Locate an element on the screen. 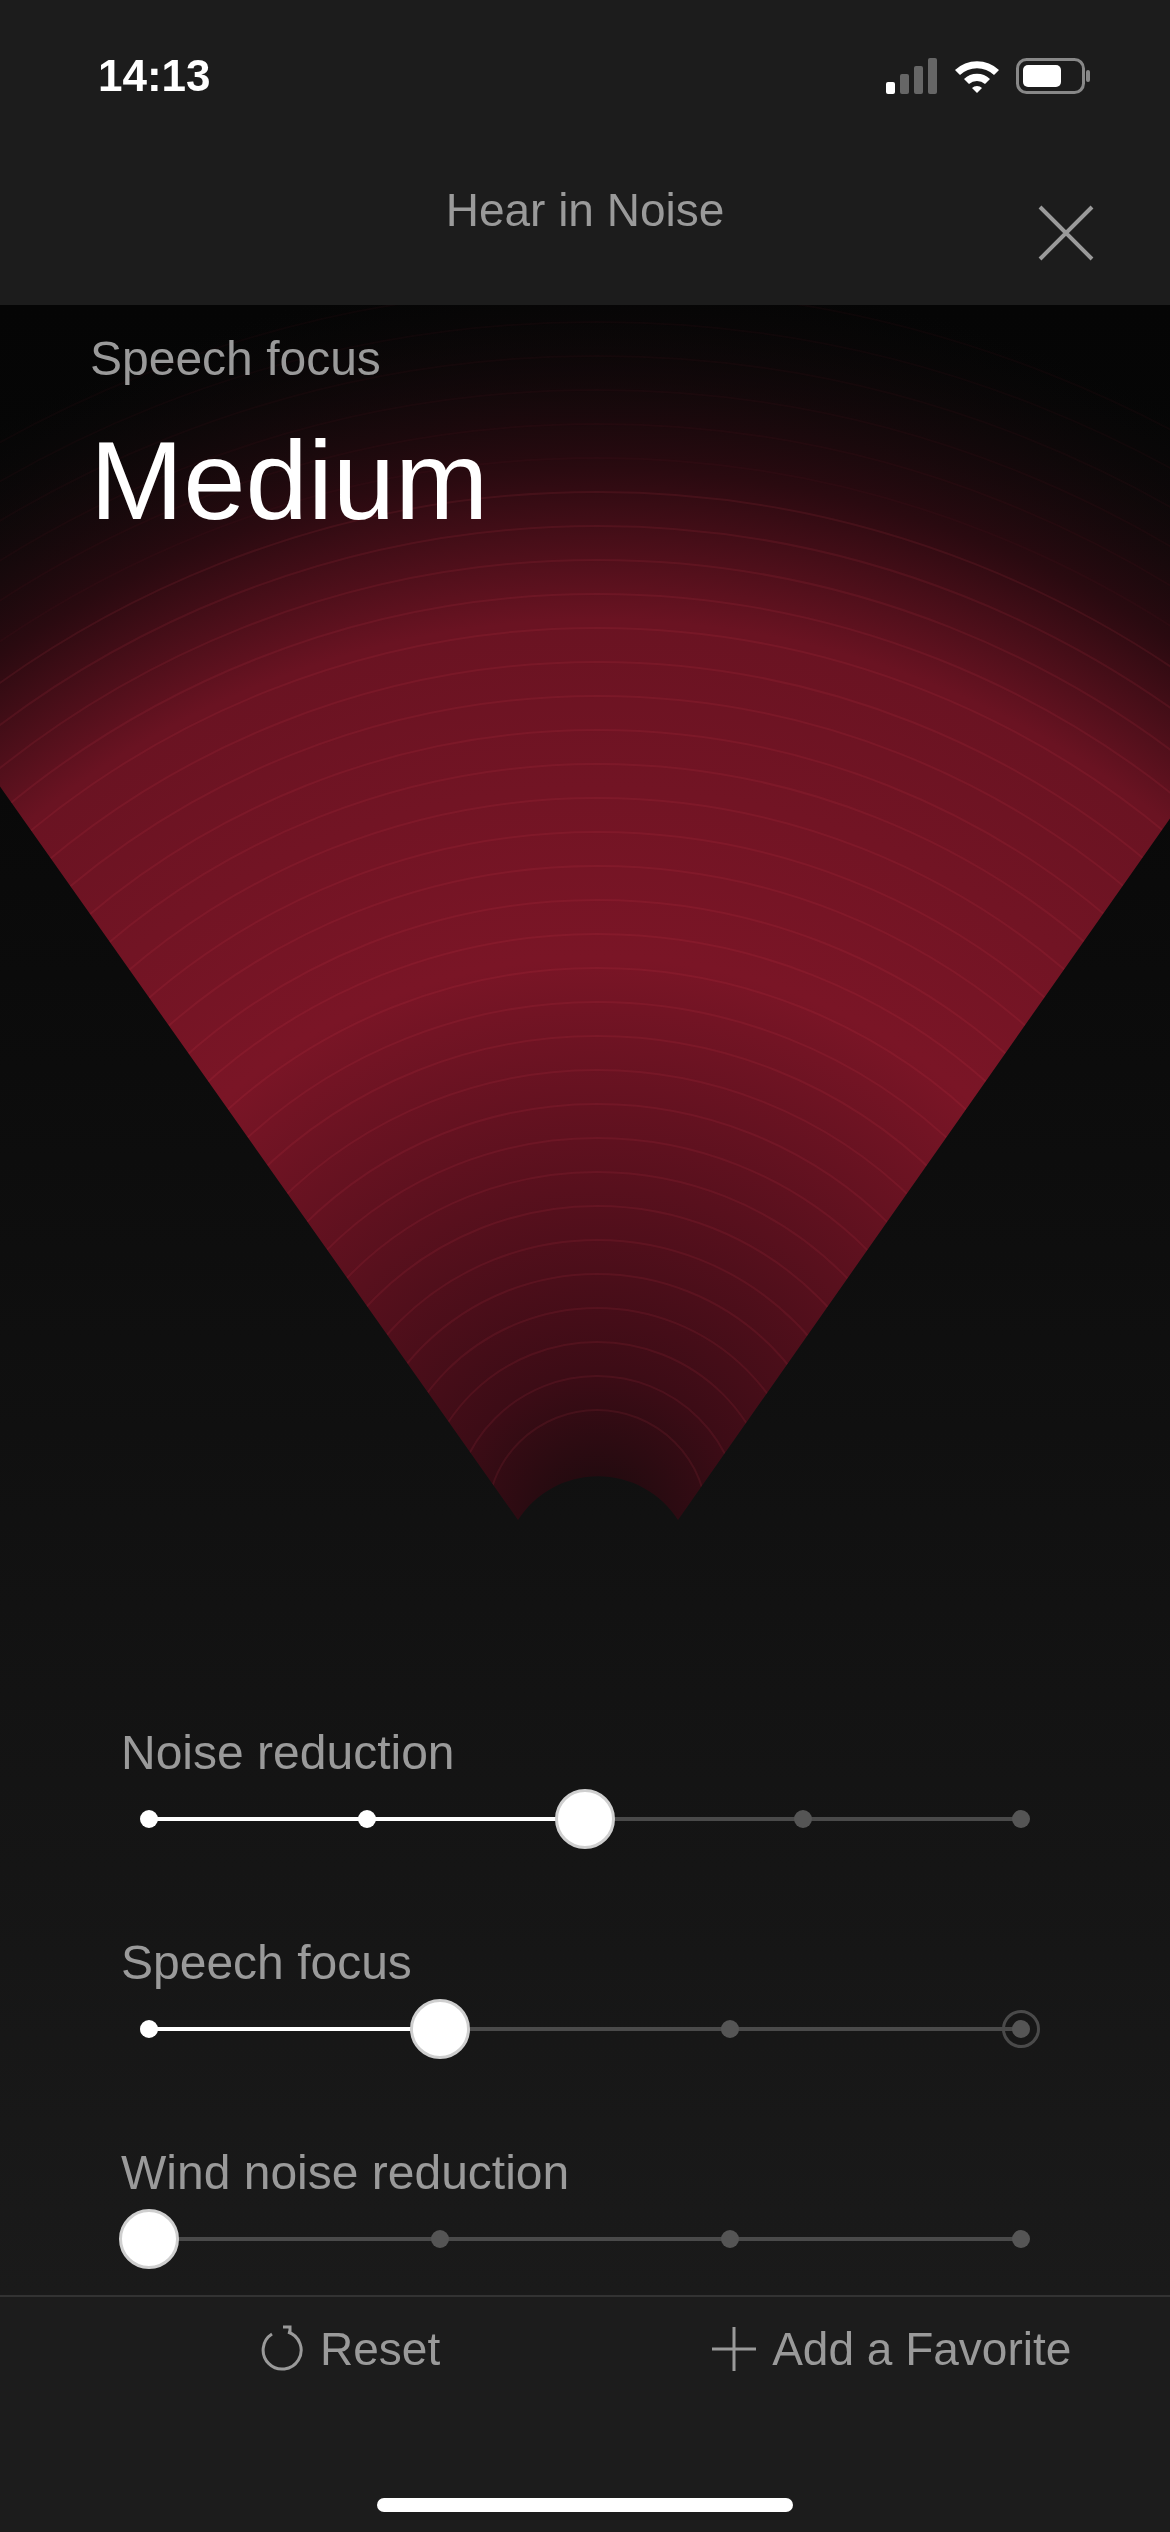  battery-icon is located at coordinates (1053, 76).